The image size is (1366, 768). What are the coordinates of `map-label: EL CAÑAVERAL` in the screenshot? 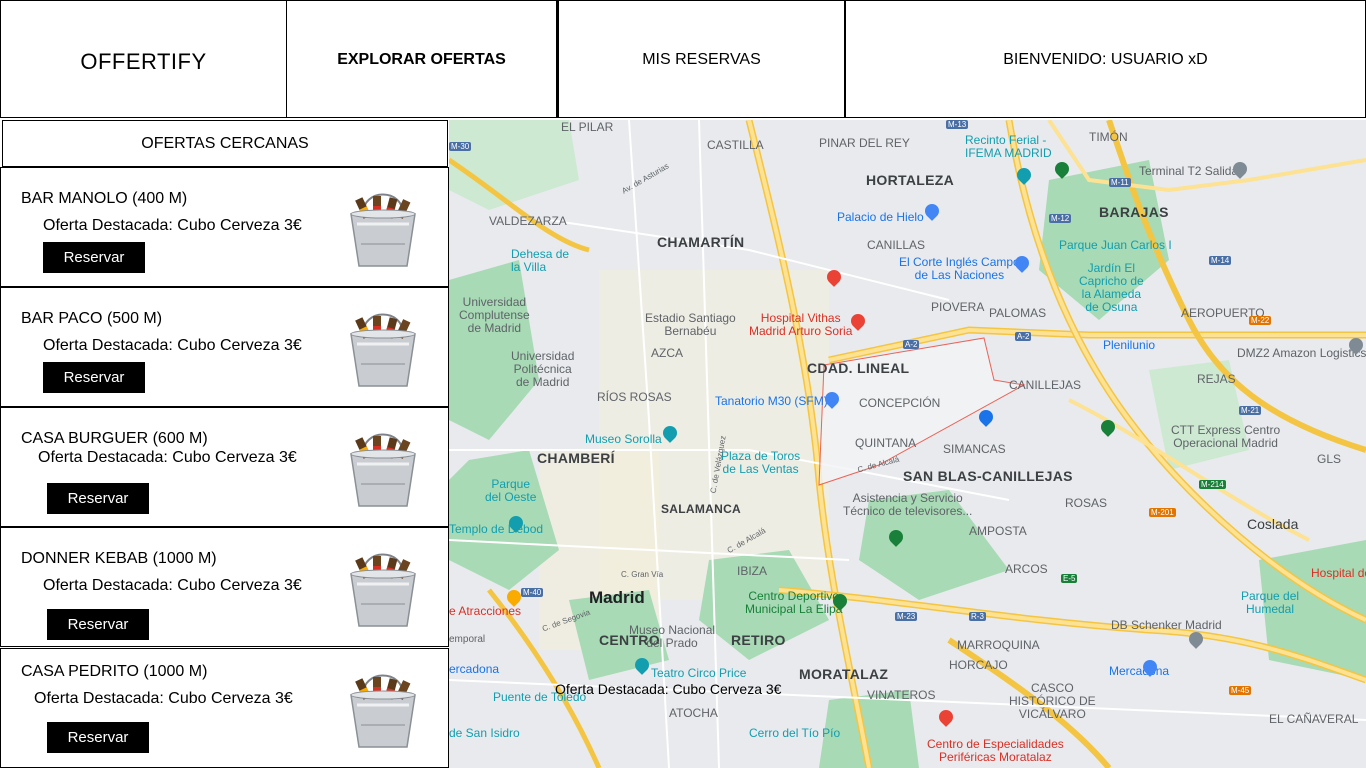 It's located at (1314, 719).